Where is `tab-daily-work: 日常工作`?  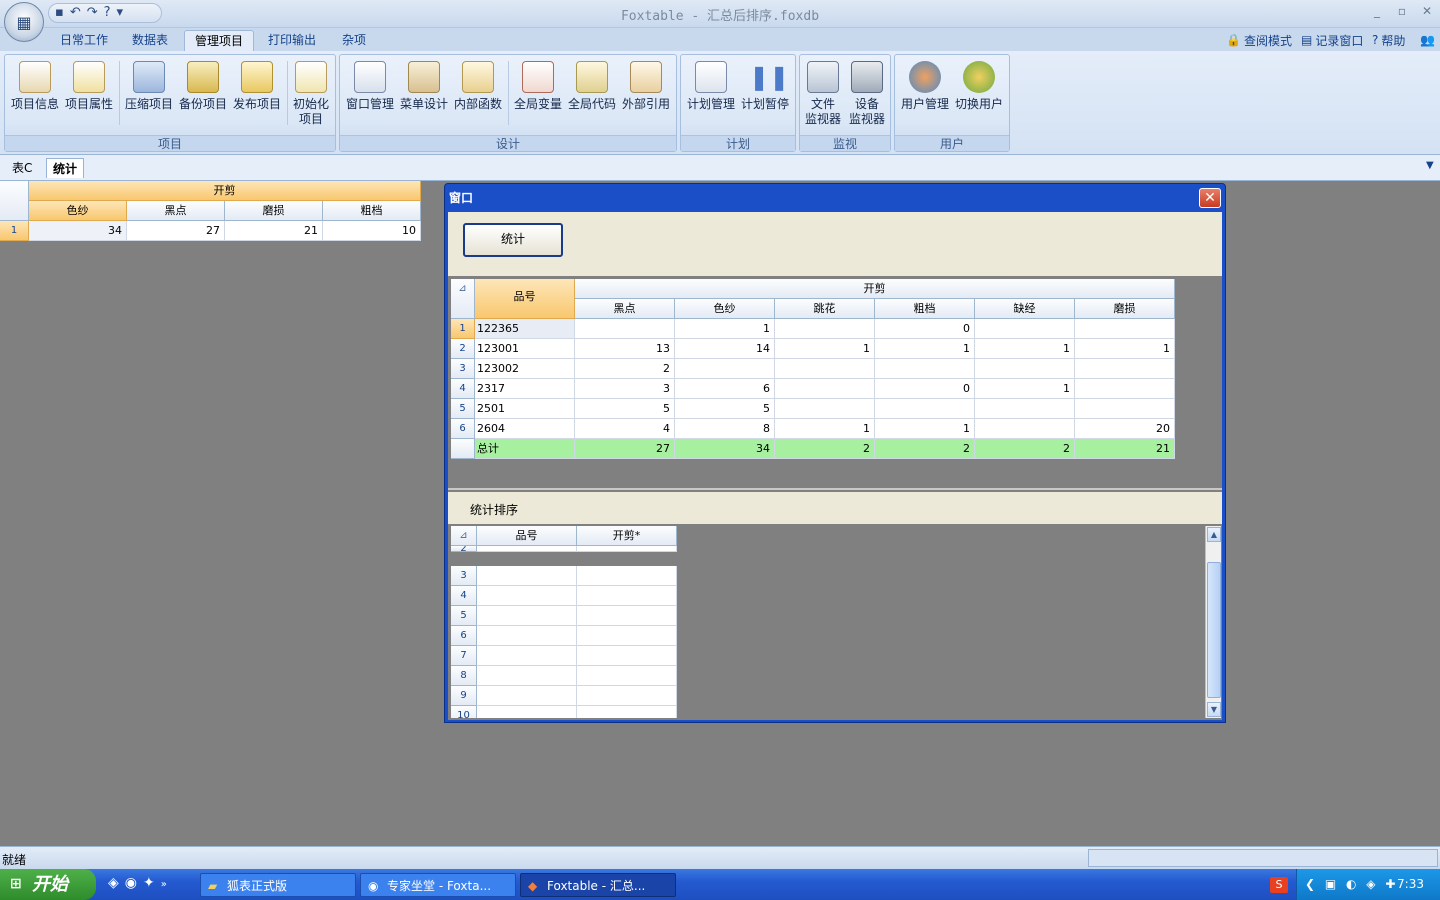
tab-daily-work: 日常工作 is located at coordinates (84, 41).